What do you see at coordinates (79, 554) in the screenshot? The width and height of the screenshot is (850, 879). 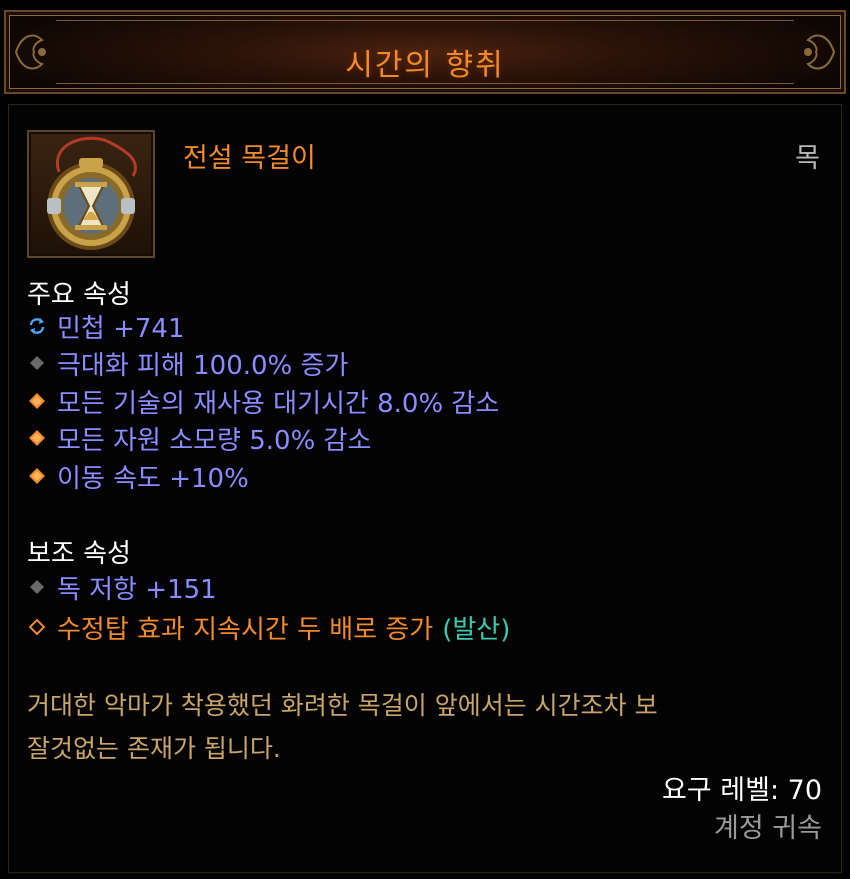 I see `secondary-heading: 보조 속성` at bounding box center [79, 554].